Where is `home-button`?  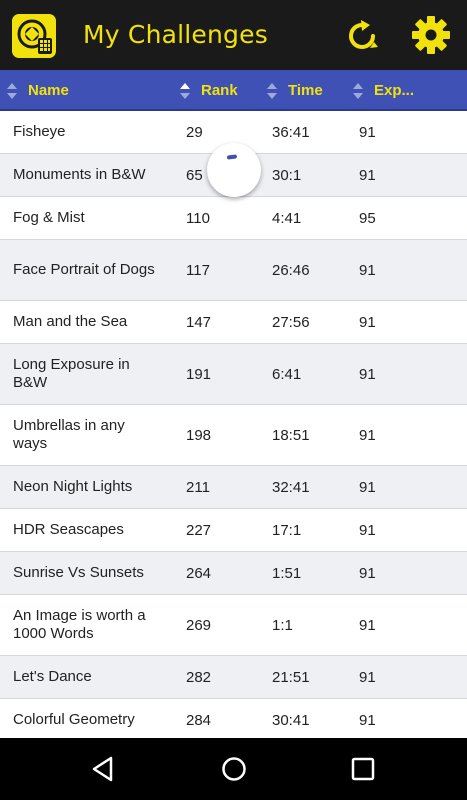 home-button is located at coordinates (234, 769).